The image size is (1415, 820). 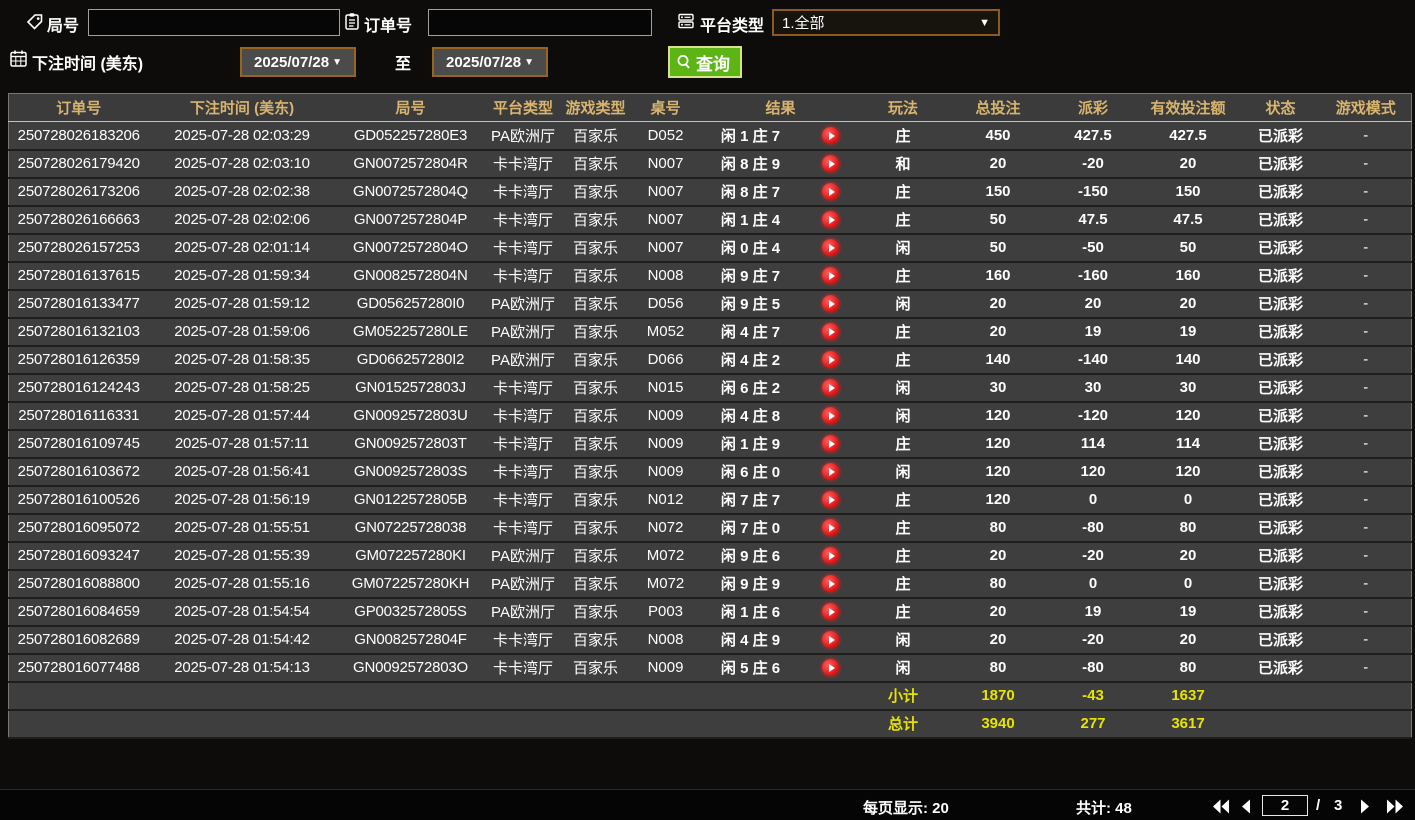 I want to click on platform-type-cell: PA欧洲厅, so click(x=523, y=360).